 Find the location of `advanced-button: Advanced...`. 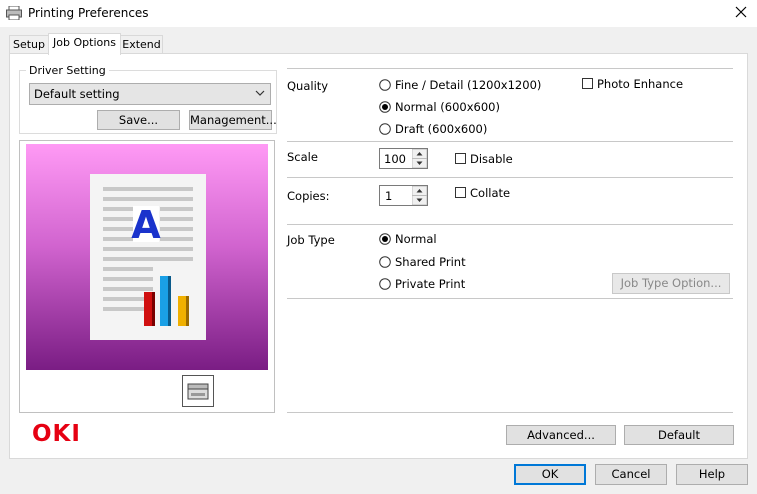

advanced-button: Advanced... is located at coordinates (561, 435).